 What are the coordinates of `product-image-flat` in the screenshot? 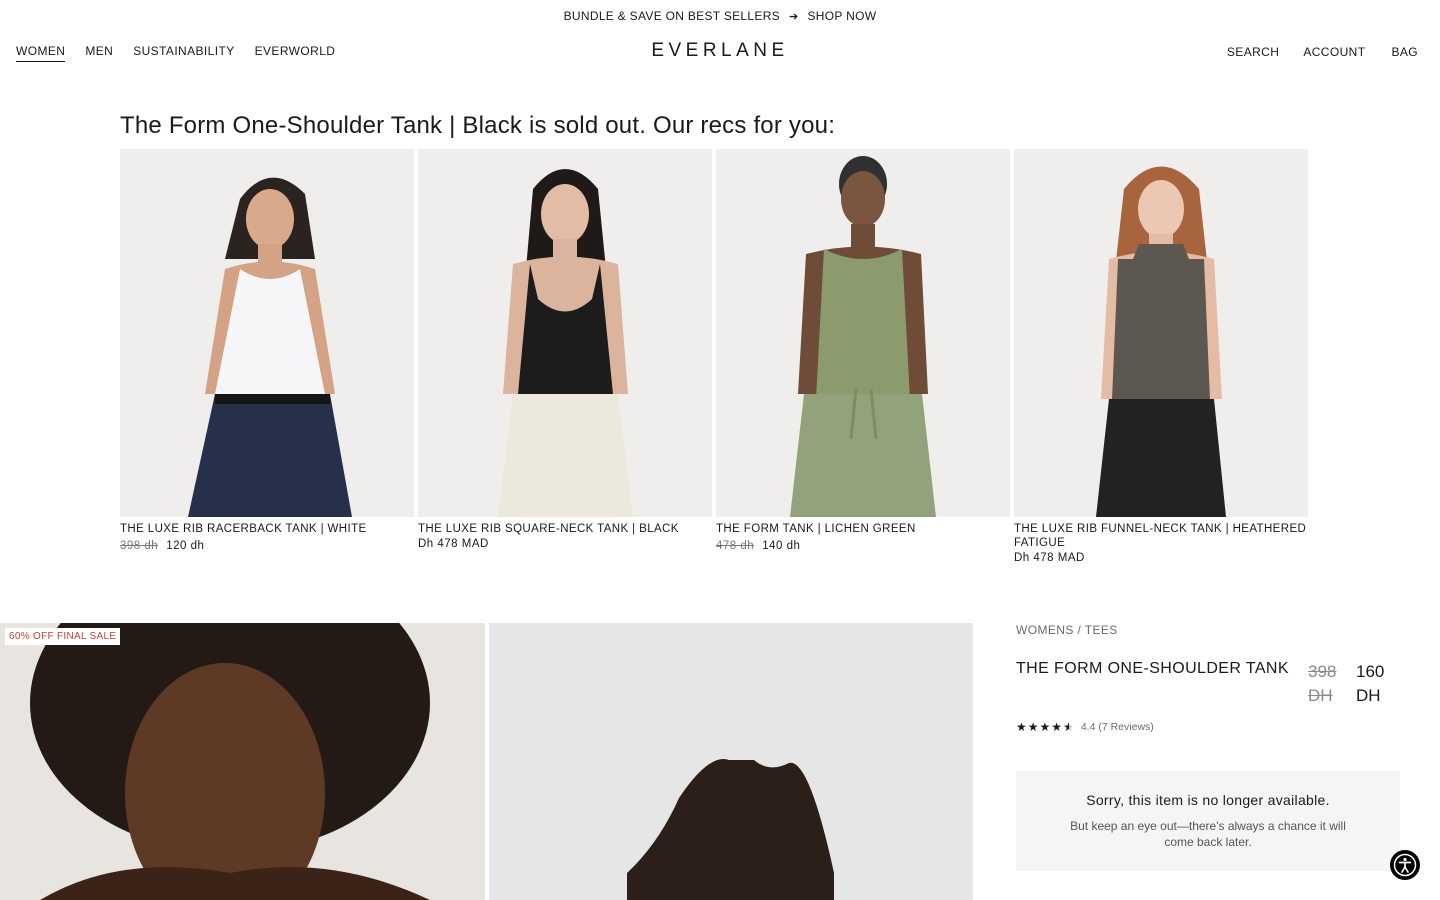 It's located at (731, 761).